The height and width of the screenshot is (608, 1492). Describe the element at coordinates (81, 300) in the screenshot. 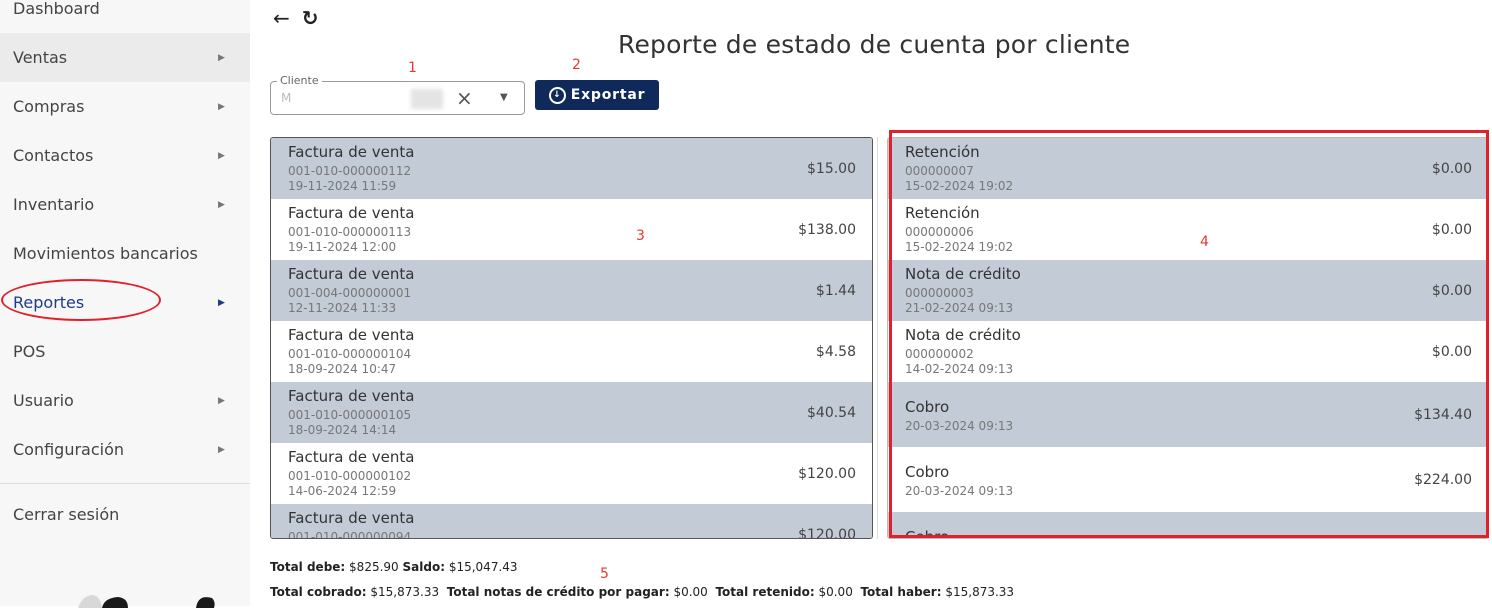

I see `annotation-oval` at that location.